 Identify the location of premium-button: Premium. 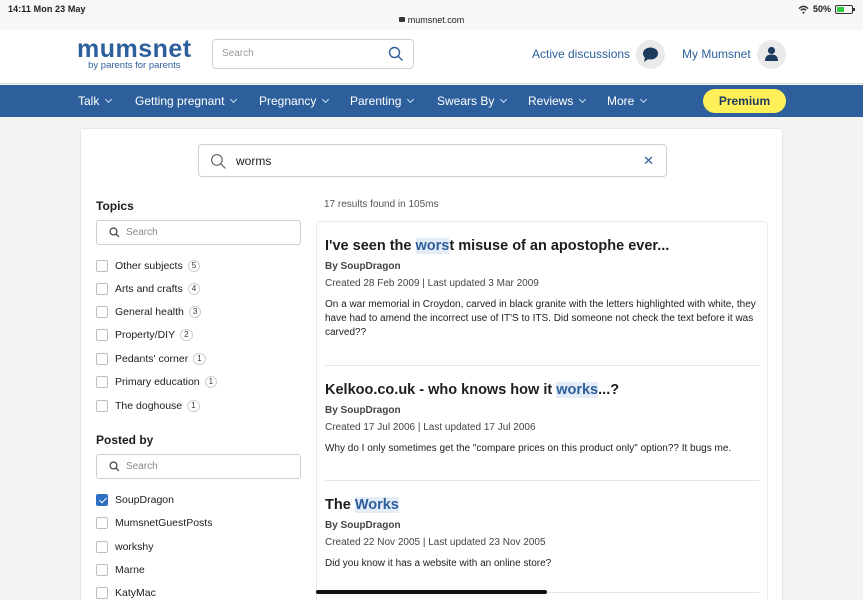
(744, 101).